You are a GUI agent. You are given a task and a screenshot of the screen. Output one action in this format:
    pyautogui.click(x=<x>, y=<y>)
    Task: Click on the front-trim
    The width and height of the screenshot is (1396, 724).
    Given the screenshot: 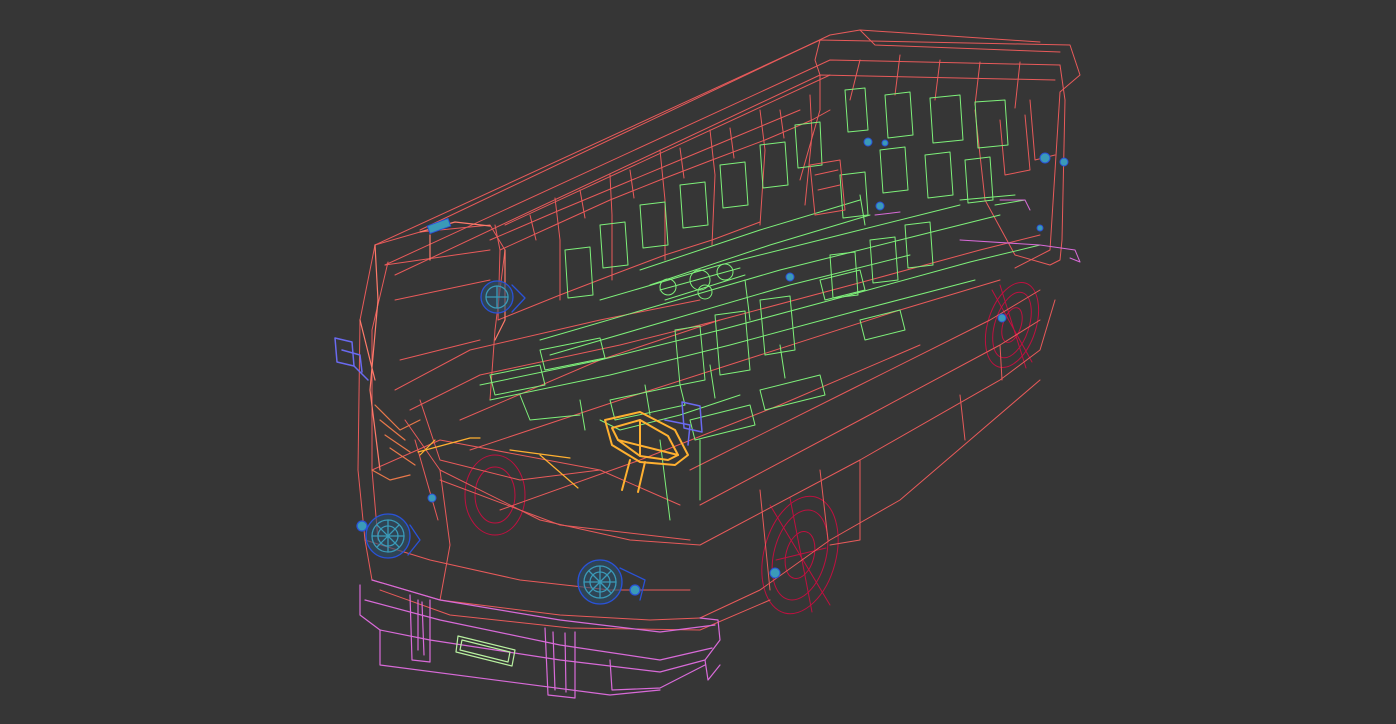 What is the action you would take?
    pyautogui.click(x=396, y=442)
    